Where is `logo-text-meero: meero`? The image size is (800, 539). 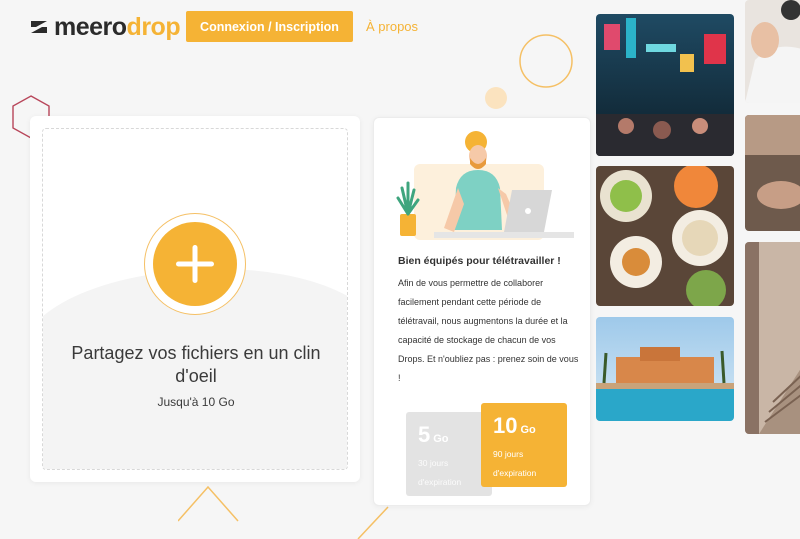 logo-text-meero: meero is located at coordinates (90, 26).